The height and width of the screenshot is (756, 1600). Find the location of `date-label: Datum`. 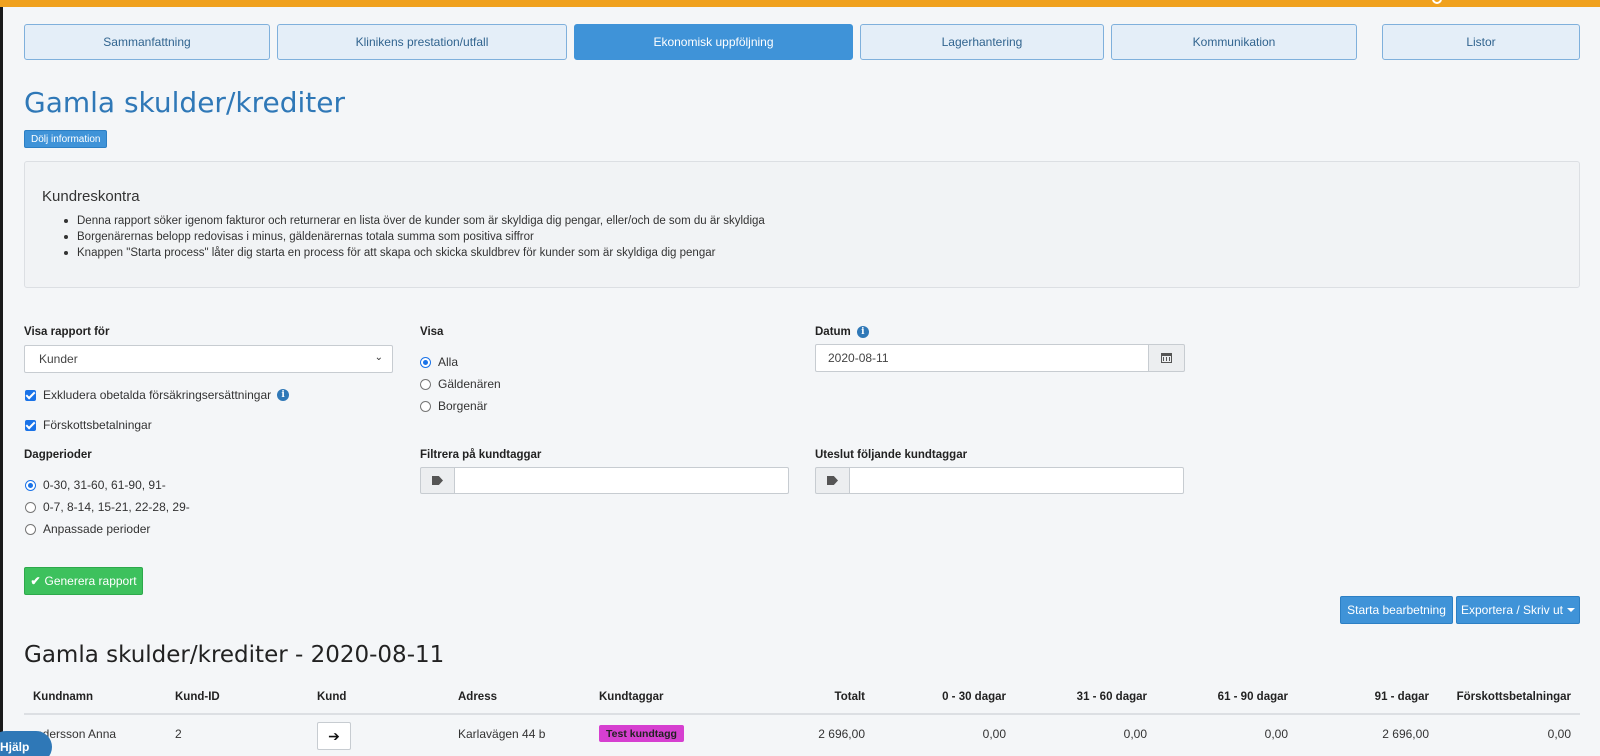

date-label: Datum is located at coordinates (833, 332).